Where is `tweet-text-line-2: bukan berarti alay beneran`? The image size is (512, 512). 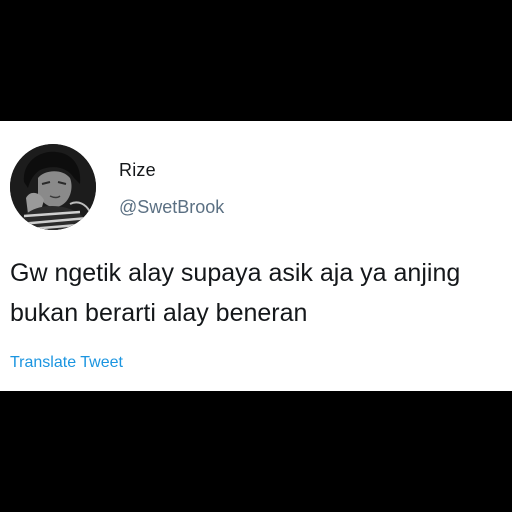 tweet-text-line-2: bukan berarti alay beneran is located at coordinates (159, 313).